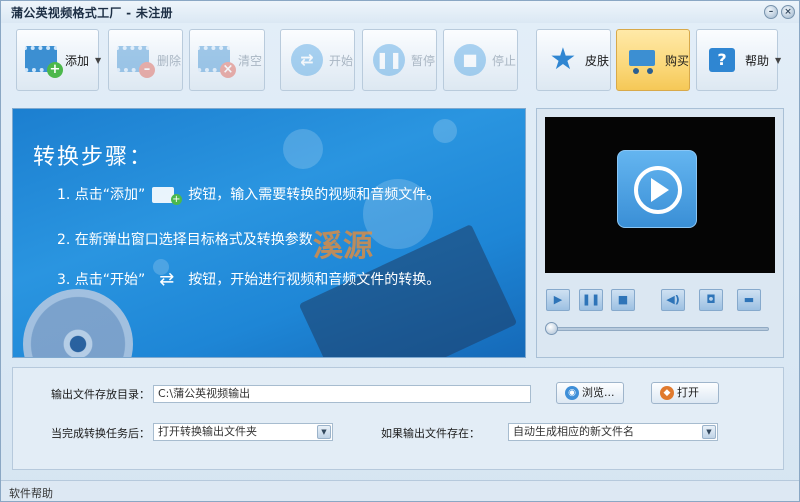 Image resolution: width=800 pixels, height=502 pixels. I want to click on step-3-prefix: 3. 点击“开始”, so click(101, 280).